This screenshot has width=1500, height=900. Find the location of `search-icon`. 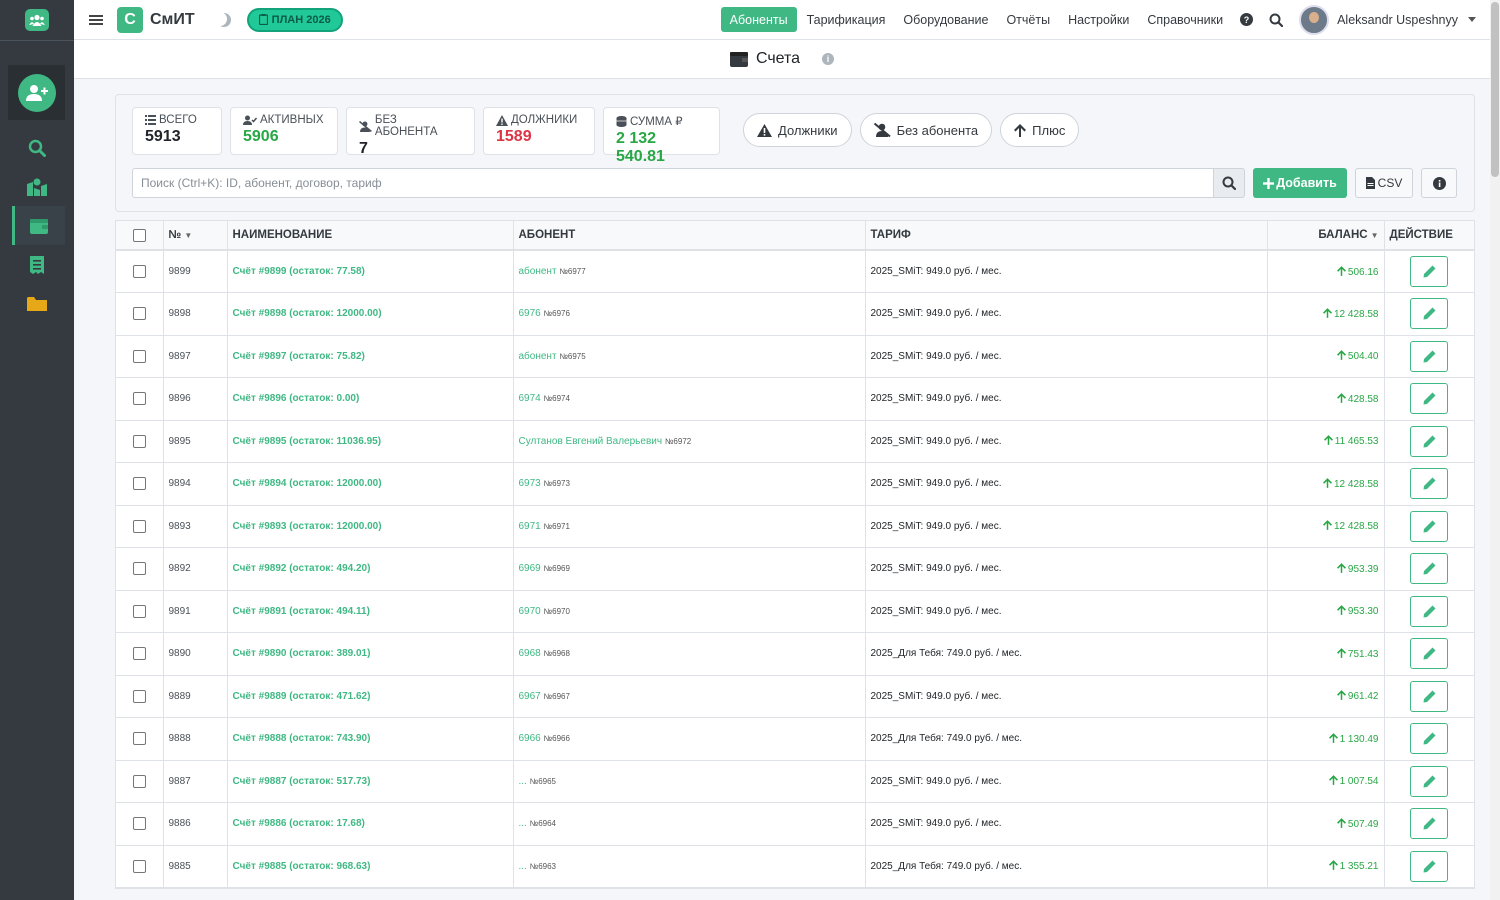

search-icon is located at coordinates (1276, 20).